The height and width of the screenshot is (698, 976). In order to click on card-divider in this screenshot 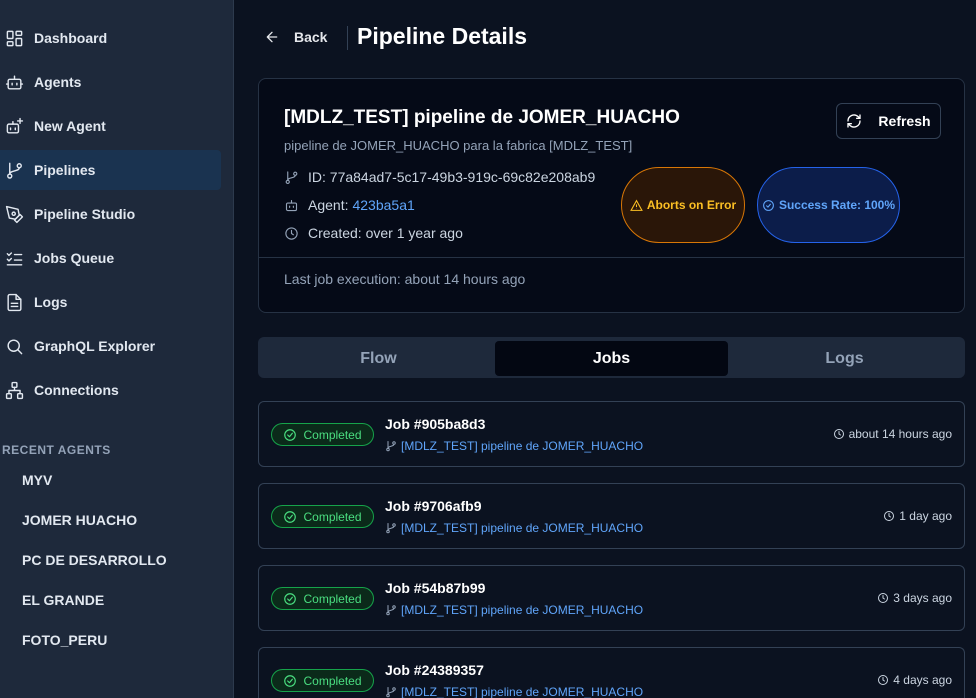, I will do `click(611, 257)`.